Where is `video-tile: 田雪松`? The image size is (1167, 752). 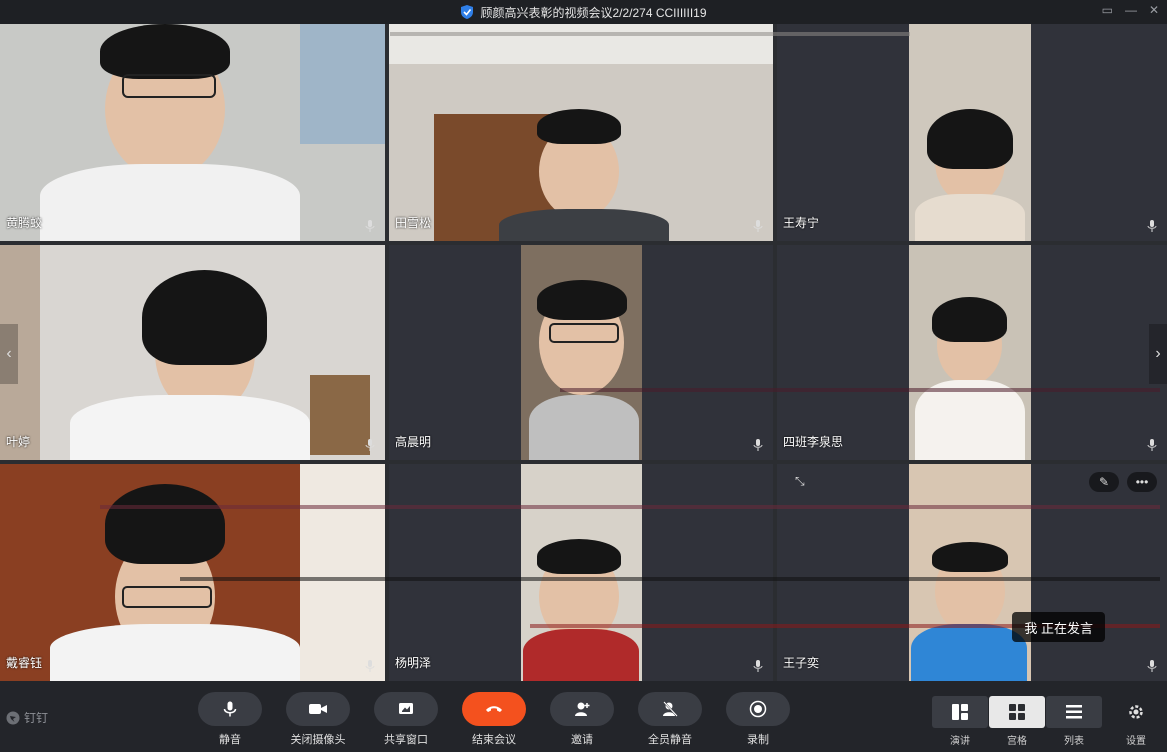 video-tile: 田雪松 is located at coordinates (581, 132).